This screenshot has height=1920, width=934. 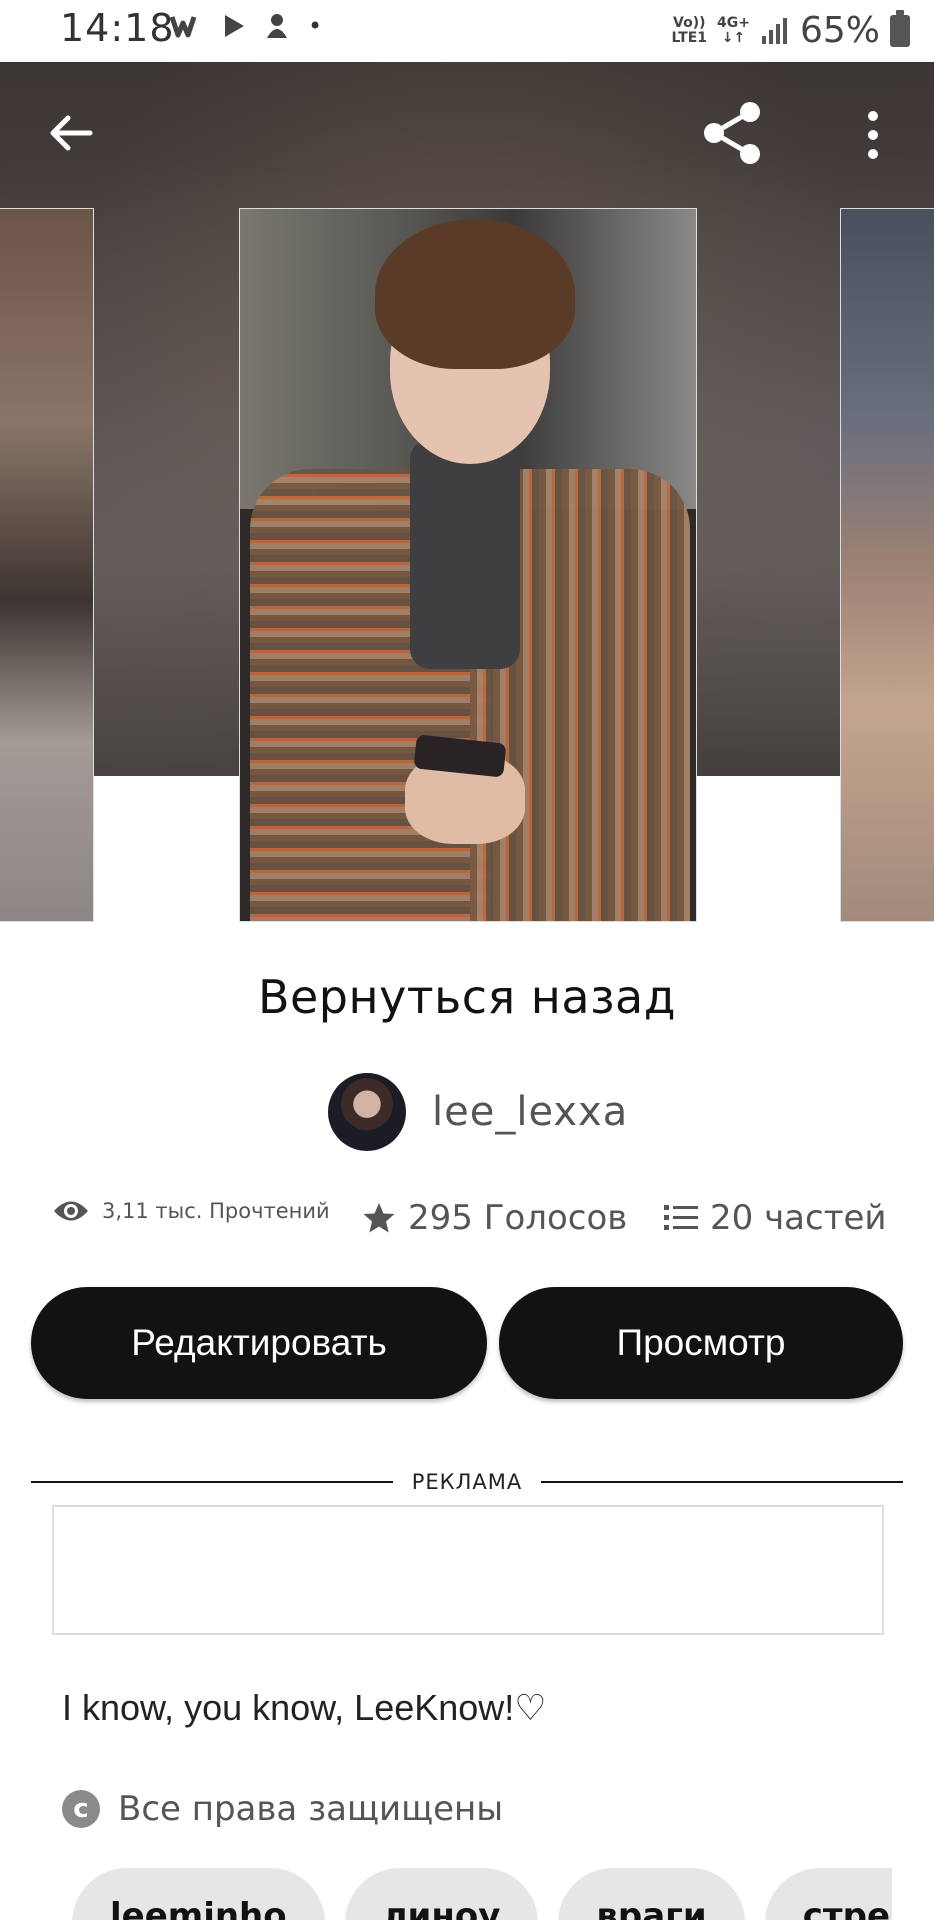 What do you see at coordinates (467, 997) in the screenshot?
I see `story-title: Вернуться назад` at bounding box center [467, 997].